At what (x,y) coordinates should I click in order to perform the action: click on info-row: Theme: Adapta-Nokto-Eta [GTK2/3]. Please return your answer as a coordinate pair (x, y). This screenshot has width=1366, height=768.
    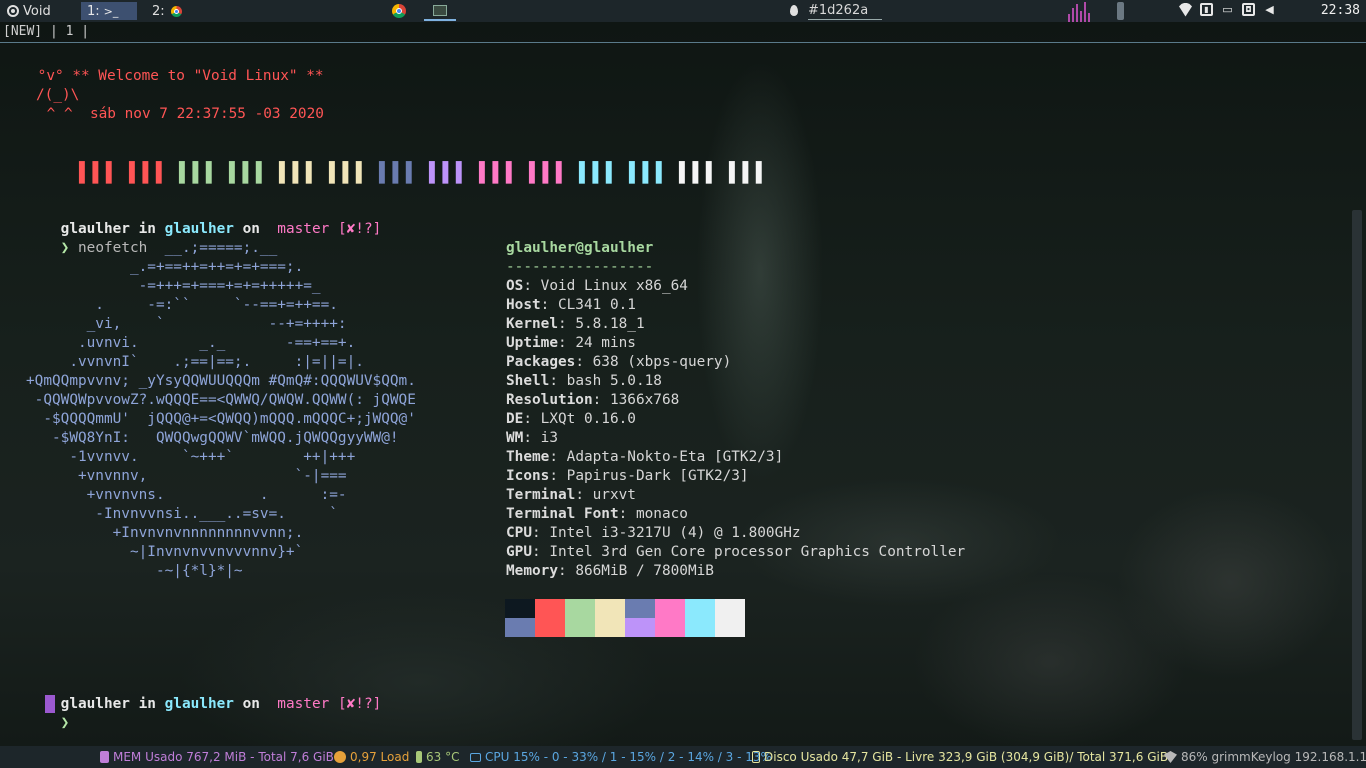
    Looking at the image, I should click on (645, 457).